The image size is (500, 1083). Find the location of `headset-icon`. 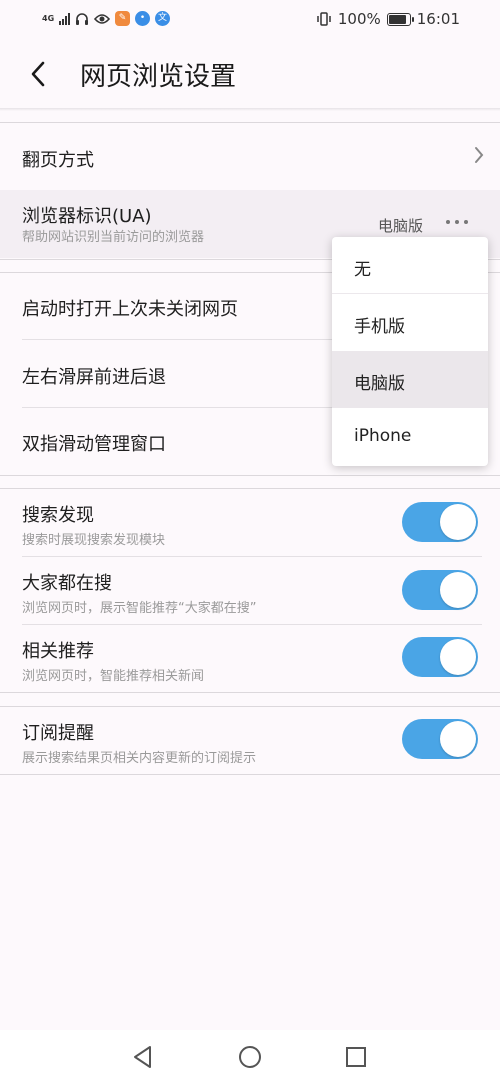

headset-icon is located at coordinates (82, 18).